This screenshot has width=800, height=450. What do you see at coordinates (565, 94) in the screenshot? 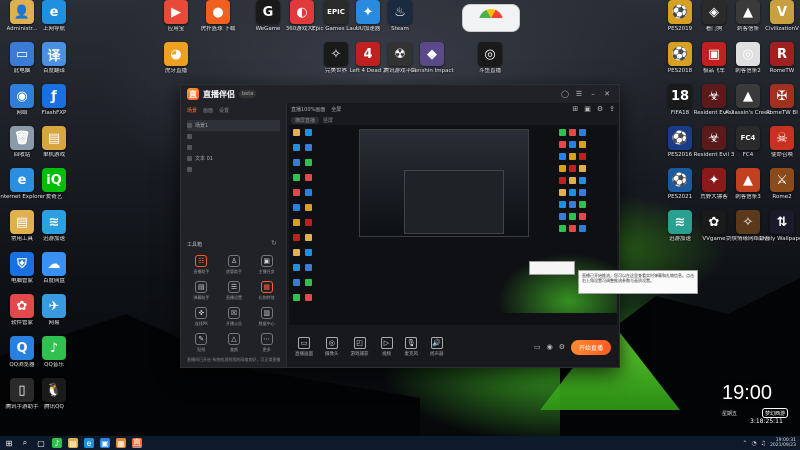
I see `avatar-icon: ◯` at bounding box center [565, 94].